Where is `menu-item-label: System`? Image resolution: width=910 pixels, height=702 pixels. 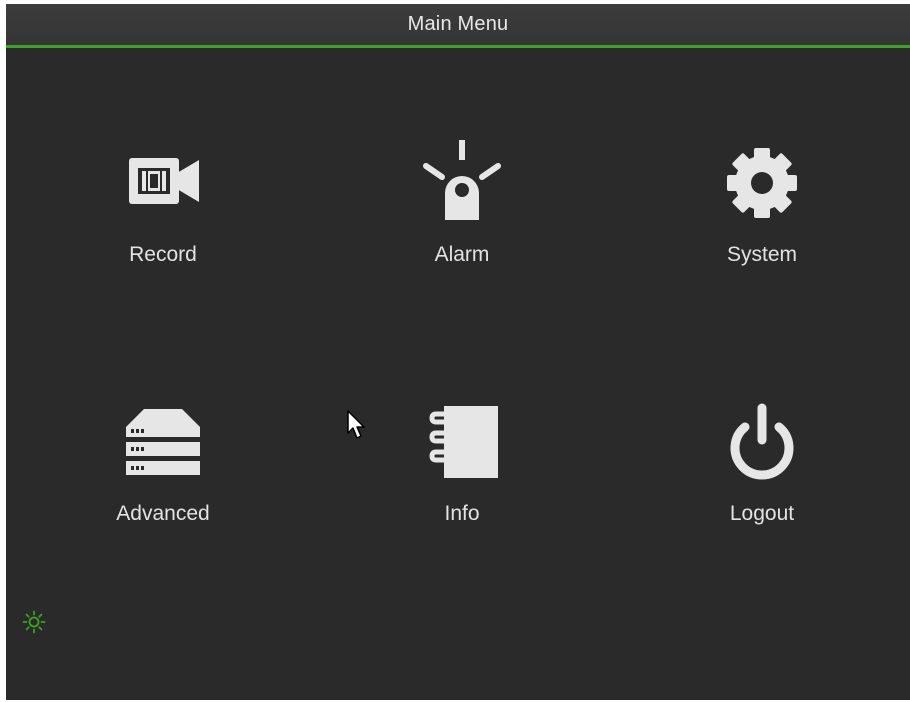
menu-item-label: System is located at coordinates (761, 254).